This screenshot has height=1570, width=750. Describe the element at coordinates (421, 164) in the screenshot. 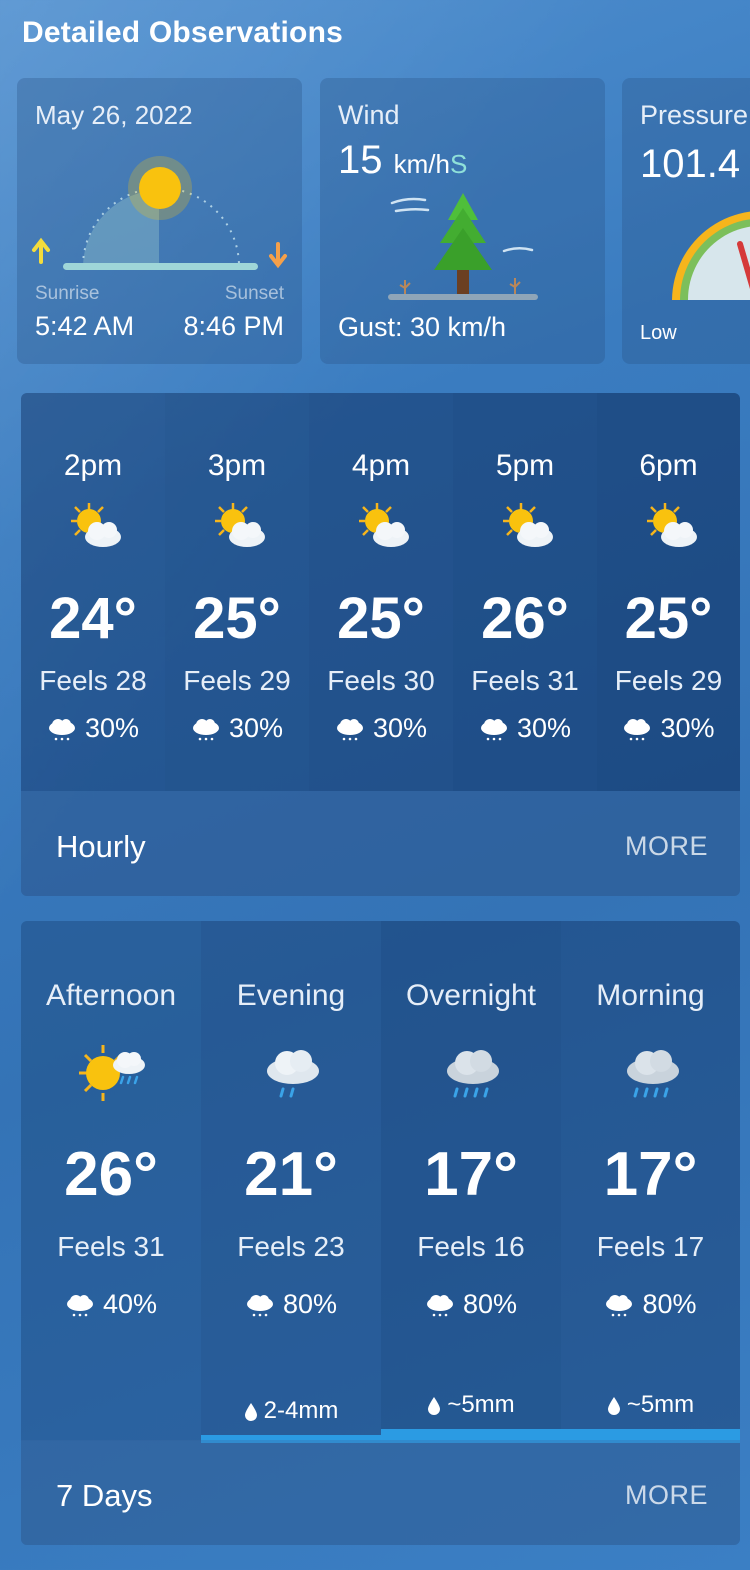

I see `wind-unit: km/h` at that location.